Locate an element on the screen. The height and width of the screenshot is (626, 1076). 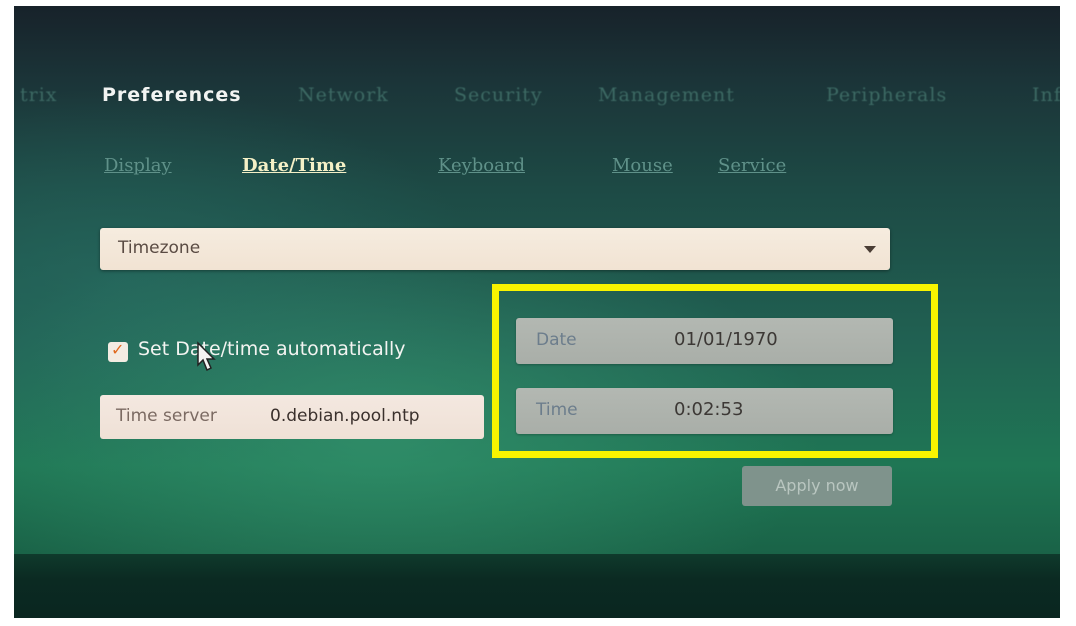
timezone-value: Timezone is located at coordinates (159, 248).